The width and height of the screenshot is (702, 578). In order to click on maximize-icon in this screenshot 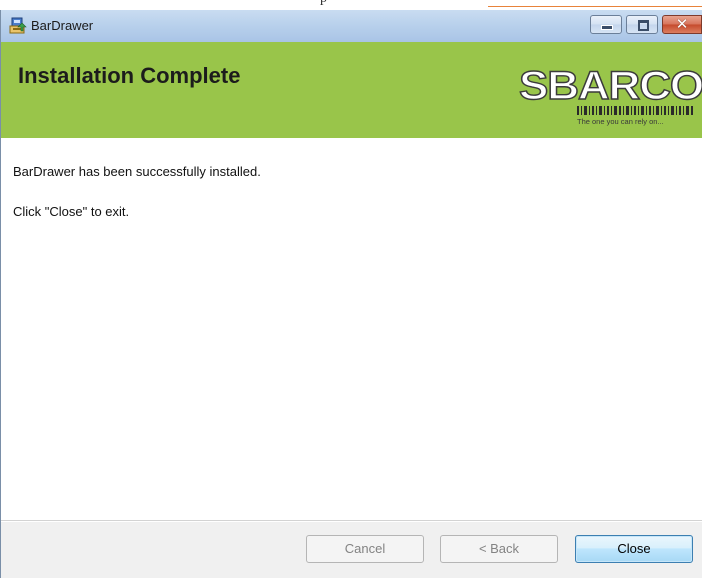, I will do `click(643, 25)`.